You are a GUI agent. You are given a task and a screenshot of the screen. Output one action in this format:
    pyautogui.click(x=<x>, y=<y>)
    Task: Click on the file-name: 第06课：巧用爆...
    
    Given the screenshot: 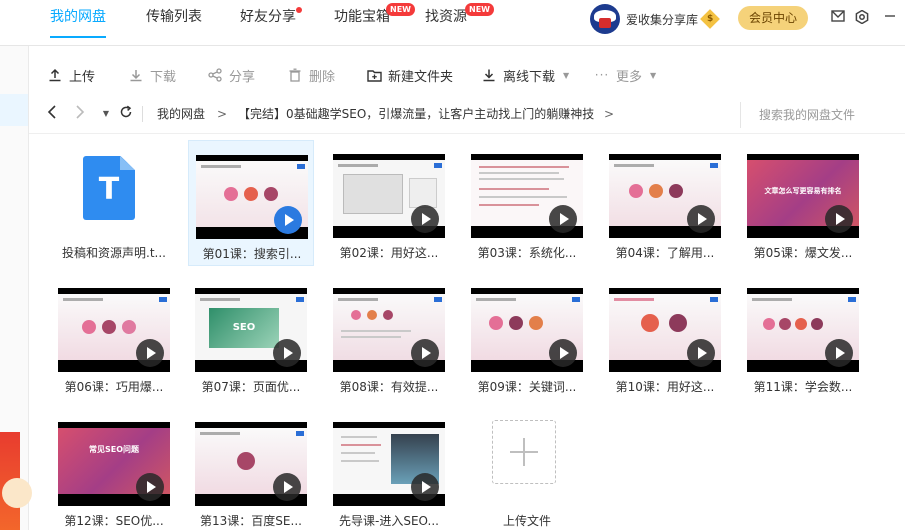 What is the action you would take?
    pyautogui.click(x=114, y=387)
    